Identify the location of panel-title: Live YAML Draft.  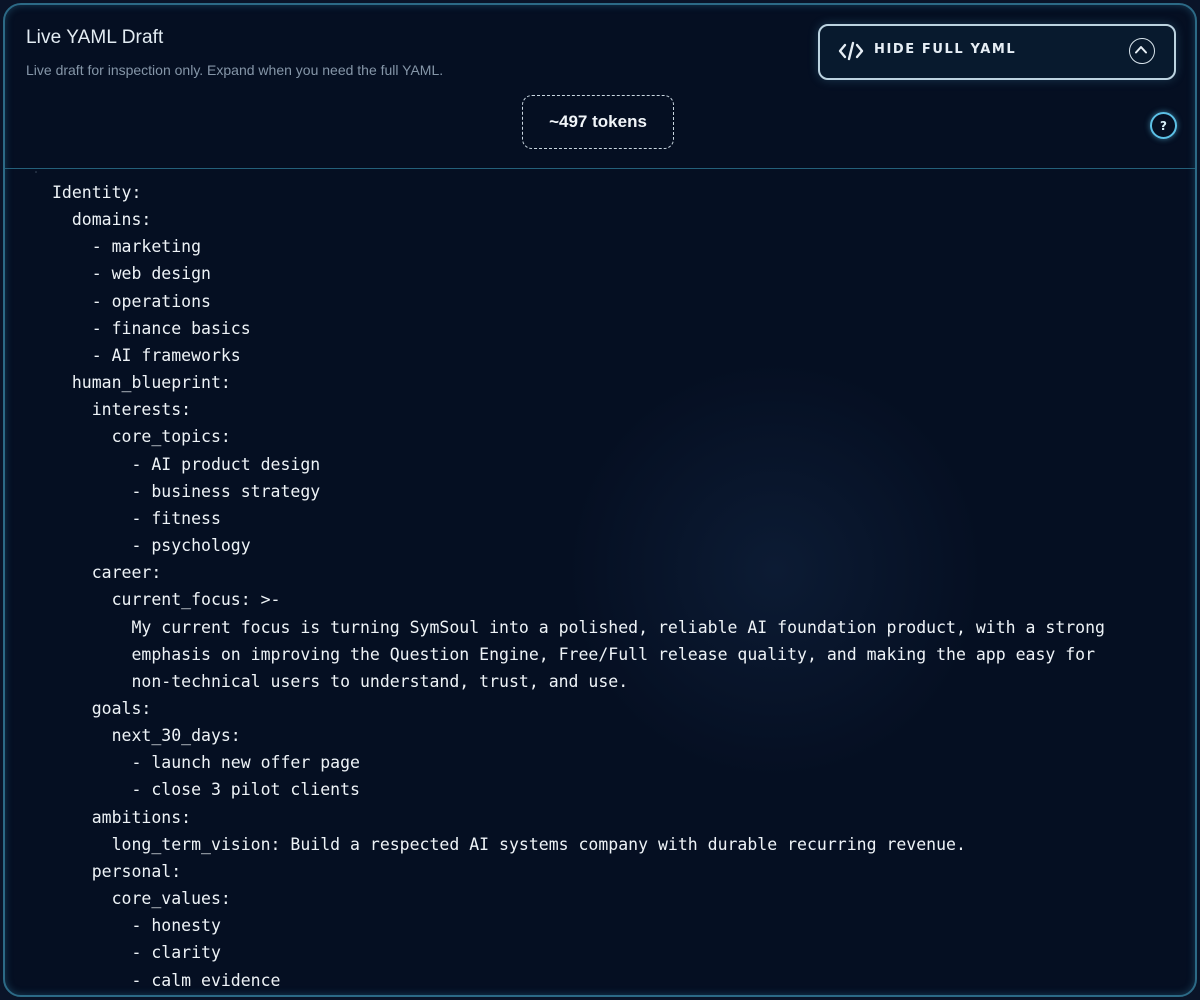
(95, 37).